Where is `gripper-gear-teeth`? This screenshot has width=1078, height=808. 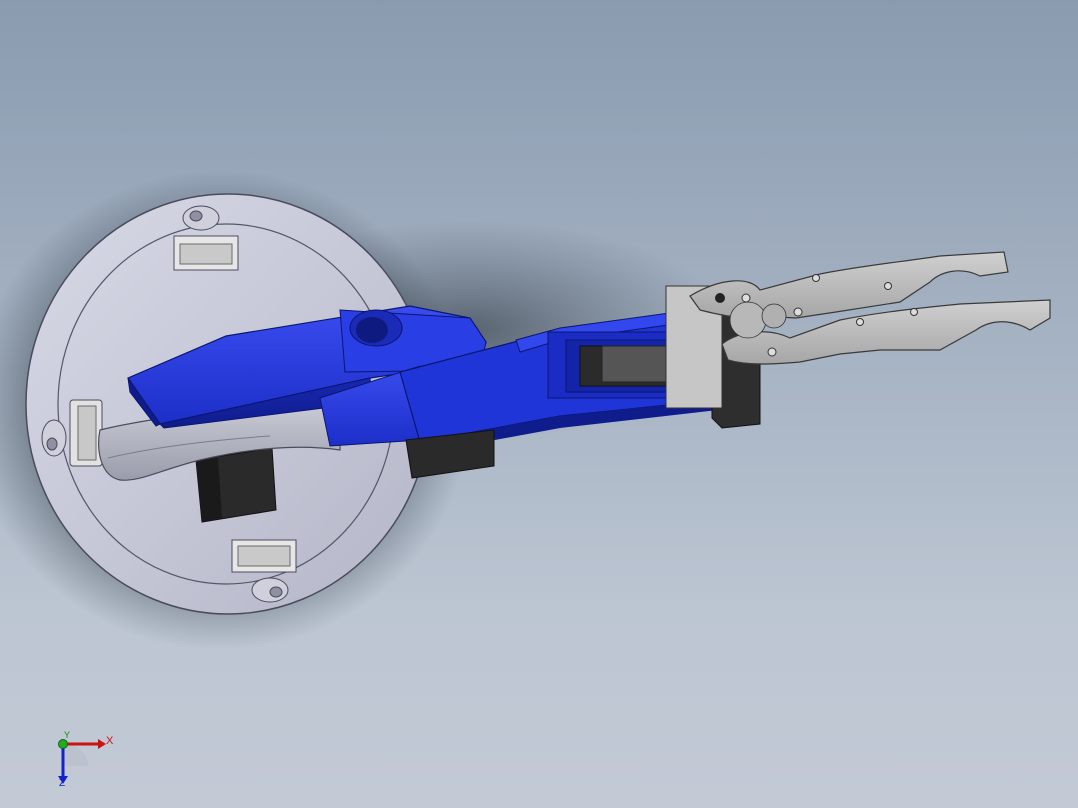 gripper-gear-teeth is located at coordinates (758, 320).